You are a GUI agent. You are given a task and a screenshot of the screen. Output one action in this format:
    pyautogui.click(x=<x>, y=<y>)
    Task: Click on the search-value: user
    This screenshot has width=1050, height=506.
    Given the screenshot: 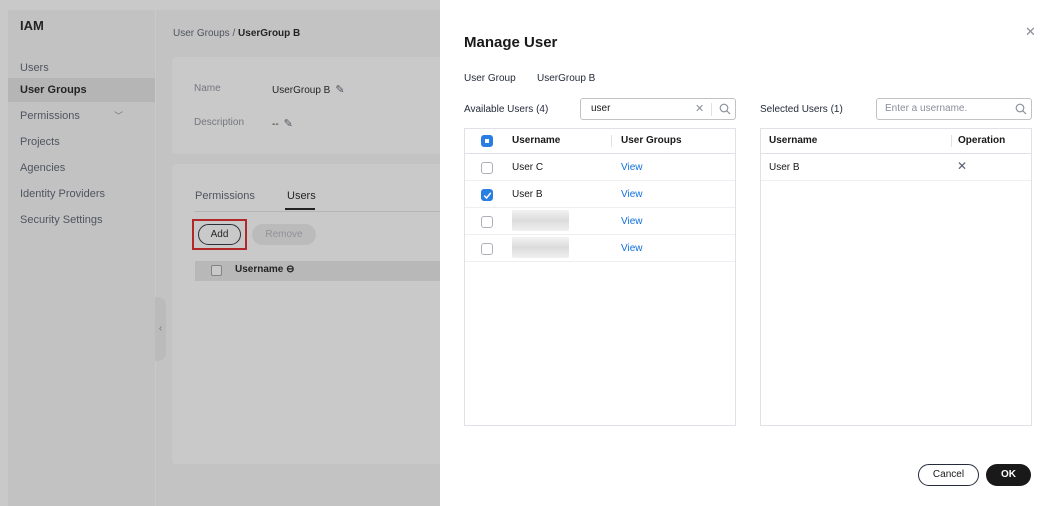 What is the action you would take?
    pyautogui.click(x=601, y=108)
    